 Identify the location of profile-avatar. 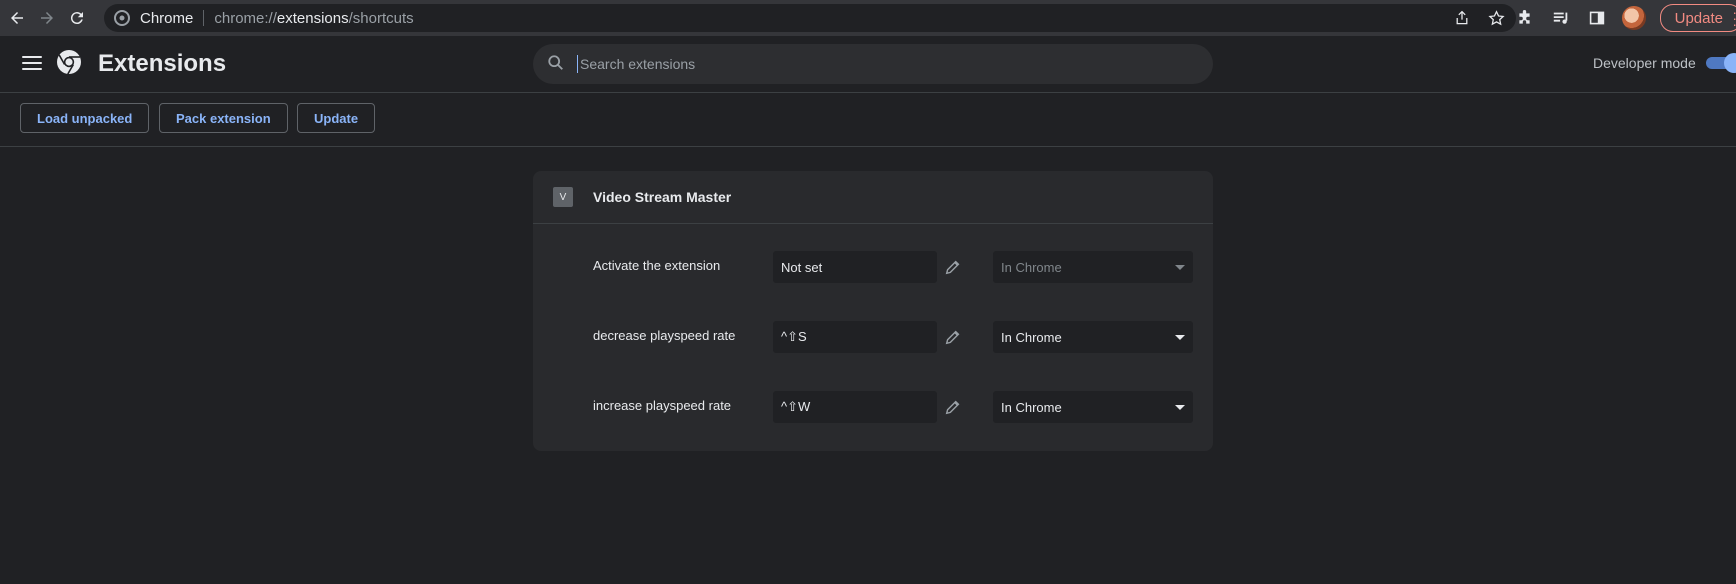
(1633, 18).